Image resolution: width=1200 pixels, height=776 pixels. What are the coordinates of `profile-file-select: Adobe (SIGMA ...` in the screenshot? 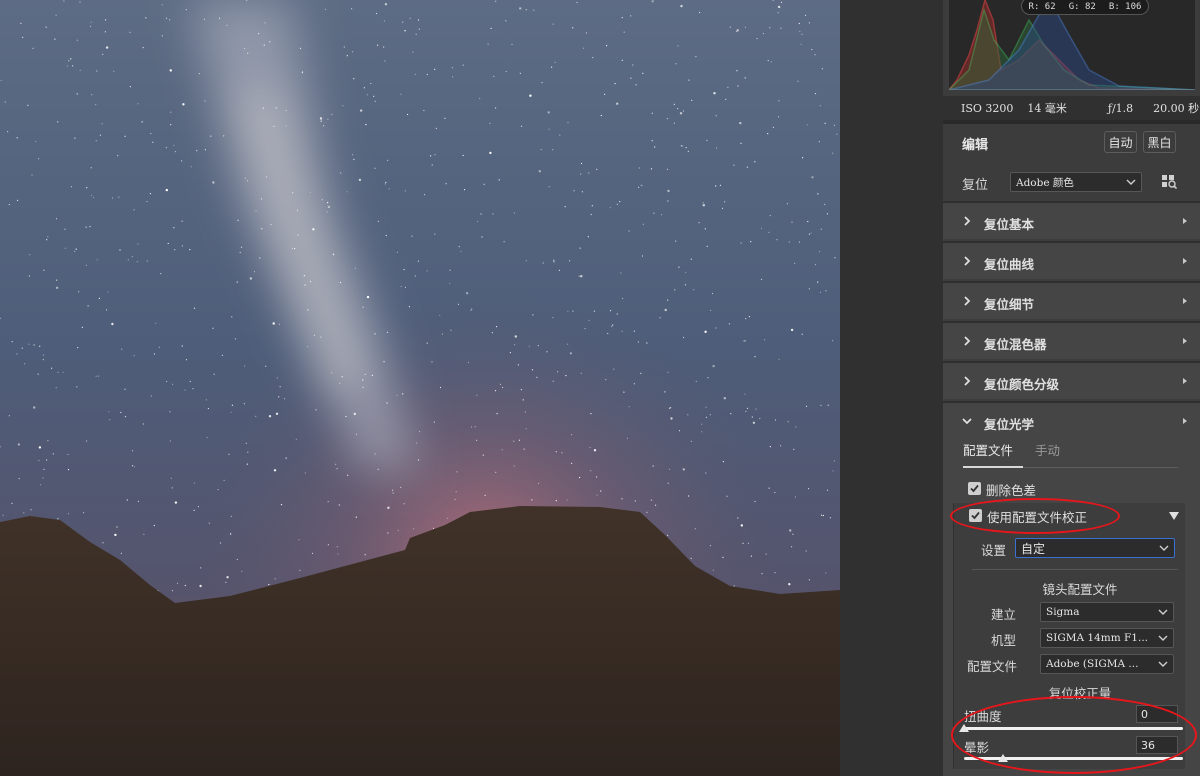 It's located at (1107, 664).